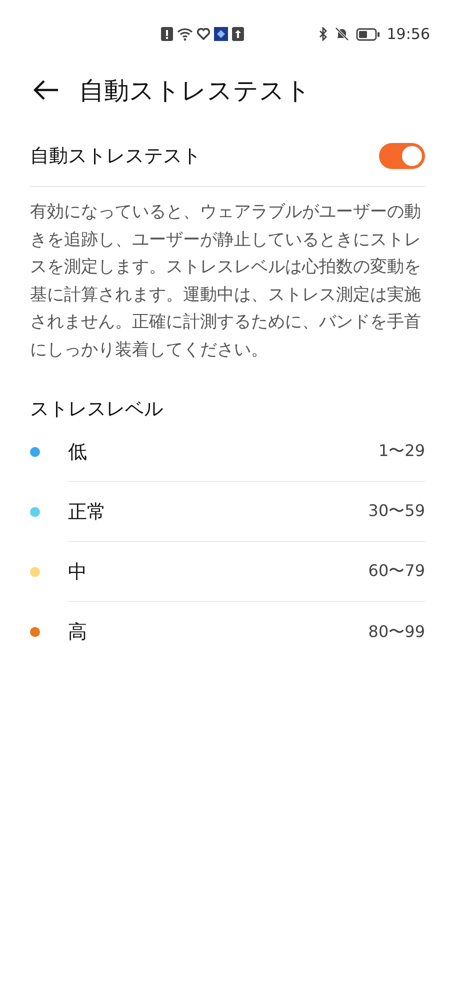 Image resolution: width=455 pixels, height=1000 pixels. What do you see at coordinates (368, 34) in the screenshot?
I see `battery-icon` at bounding box center [368, 34].